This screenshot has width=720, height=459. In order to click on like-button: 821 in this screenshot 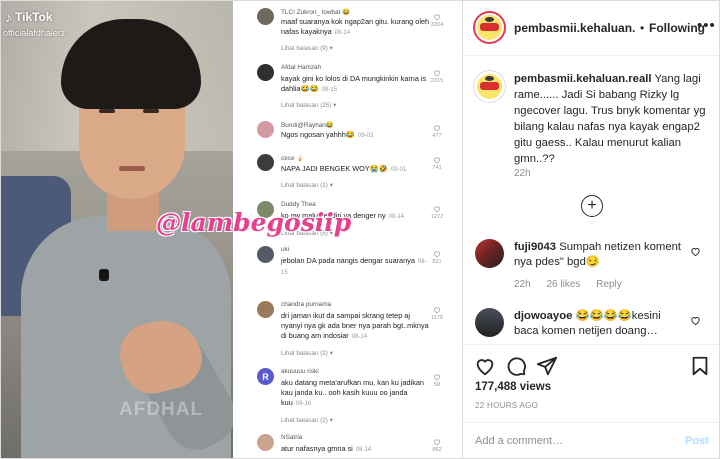, I will do `click(437, 257)`.